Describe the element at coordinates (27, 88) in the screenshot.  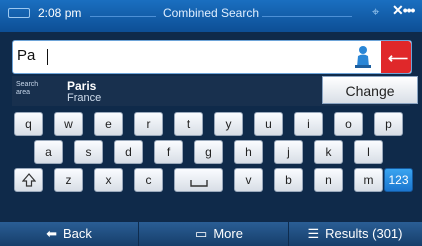
I see `search-area-label: Search area` at that location.